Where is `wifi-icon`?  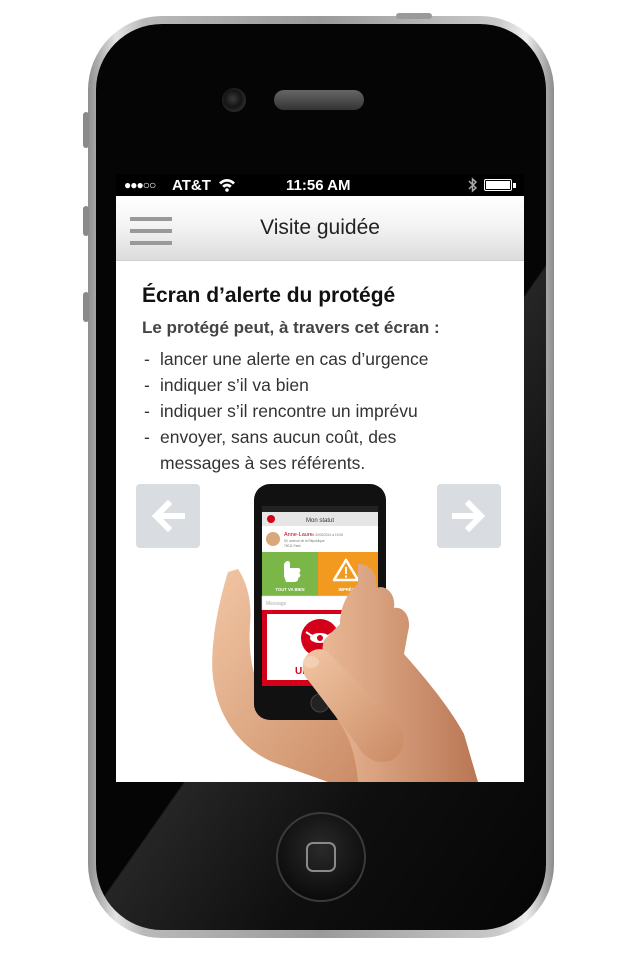 wifi-icon is located at coordinates (227, 185).